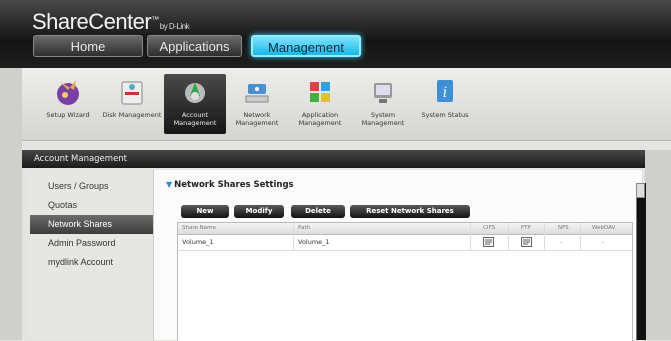 The height and width of the screenshot is (341, 671). I want to click on section-title: Account Management, so click(341, 159).